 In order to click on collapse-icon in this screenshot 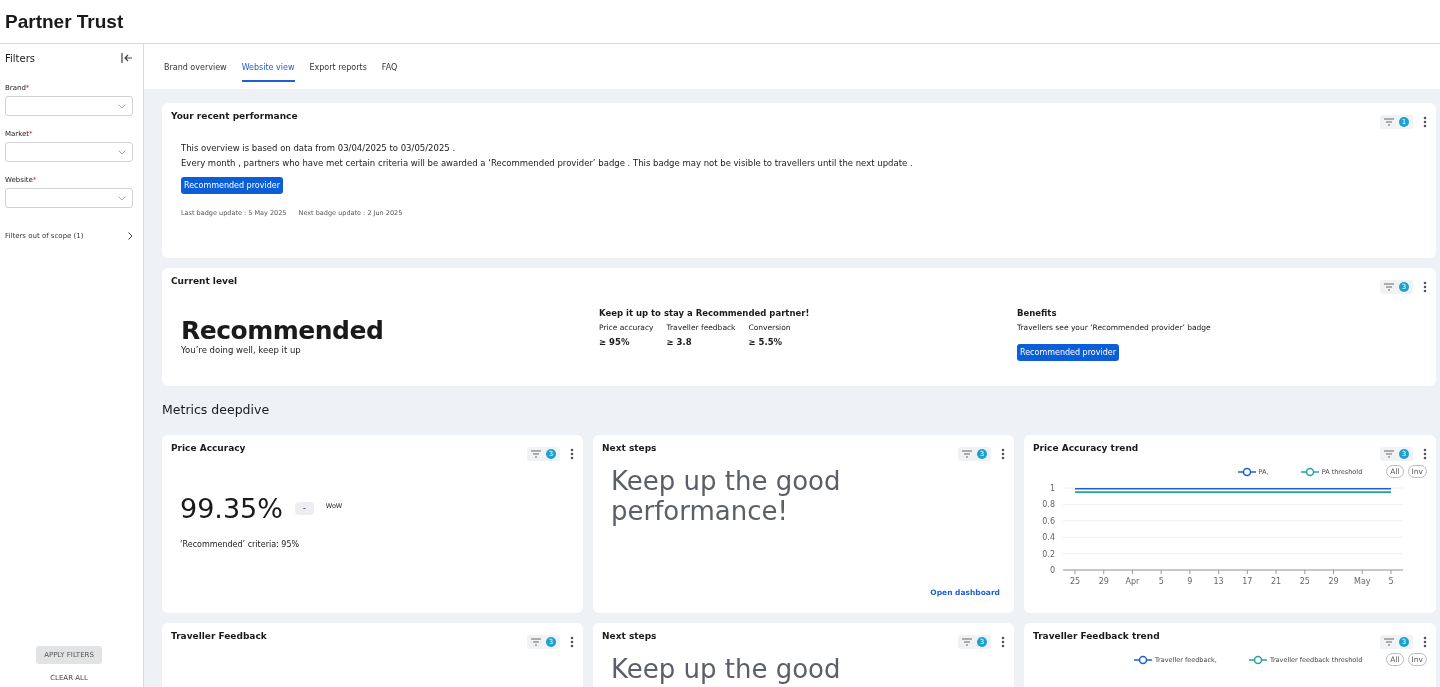, I will do `click(127, 58)`.